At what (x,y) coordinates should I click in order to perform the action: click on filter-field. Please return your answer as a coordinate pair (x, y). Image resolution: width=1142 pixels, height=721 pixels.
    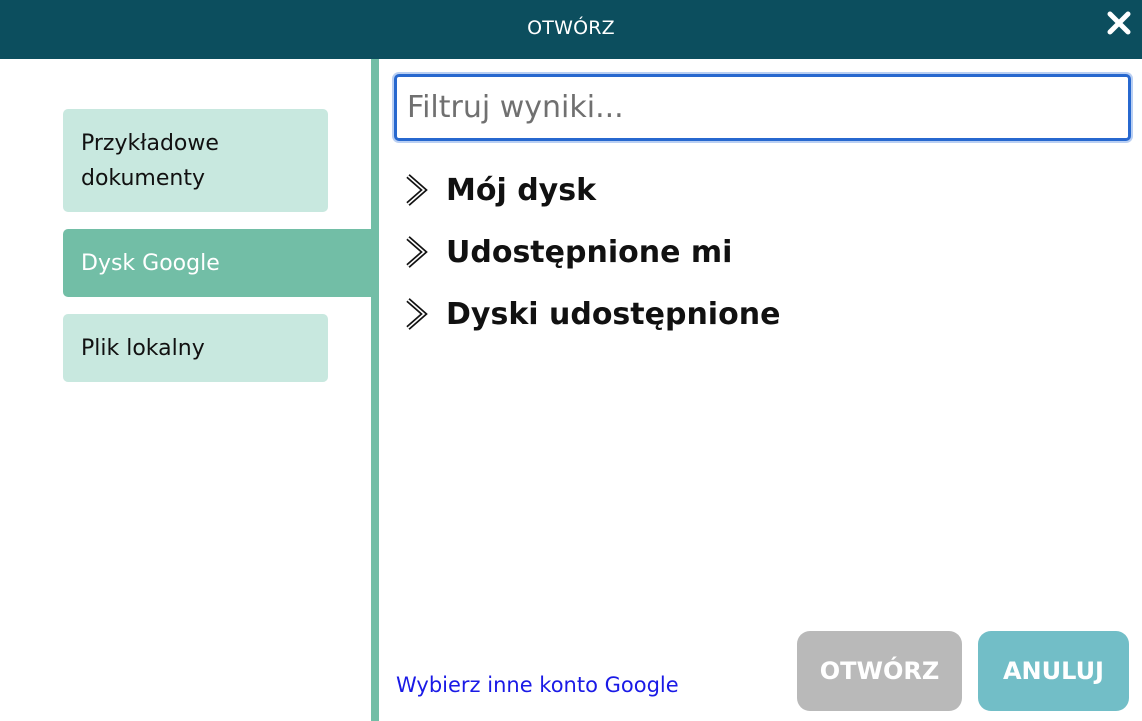
    Looking at the image, I should click on (762, 107).